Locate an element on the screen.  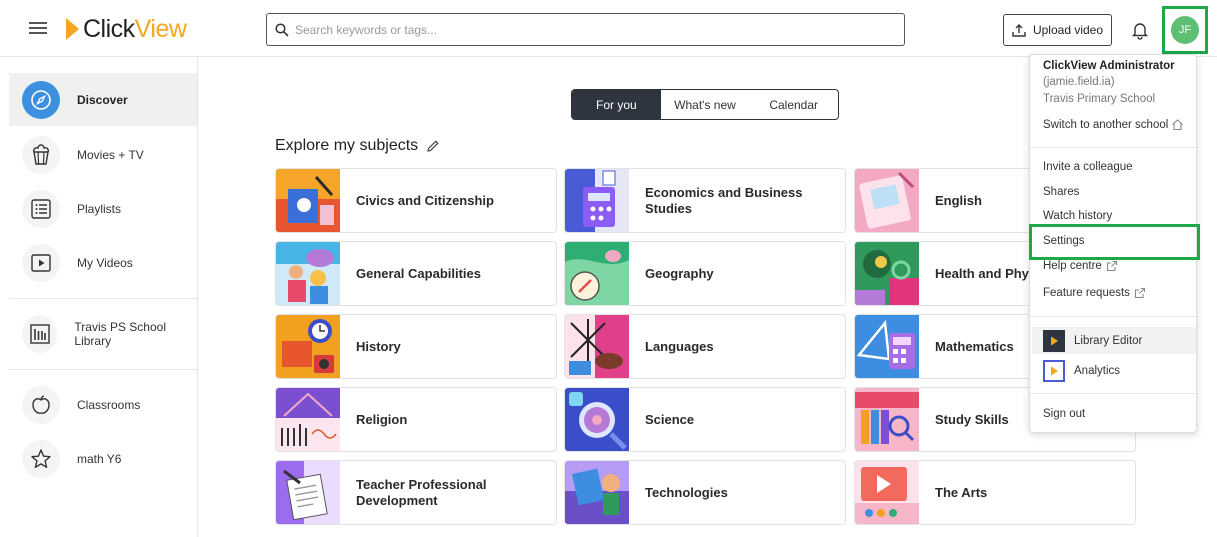
section-title: Explore my subjects is located at coordinates (347, 145).